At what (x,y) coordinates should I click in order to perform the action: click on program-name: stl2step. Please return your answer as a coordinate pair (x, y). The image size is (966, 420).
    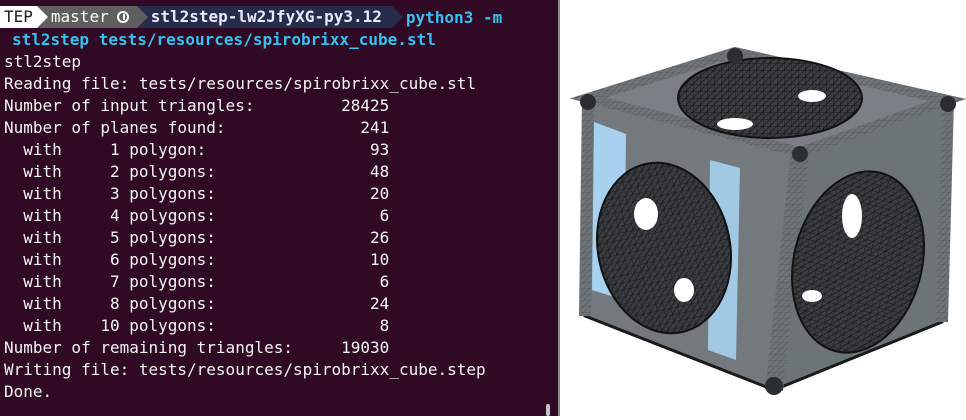
    Looking at the image, I should click on (43, 61).